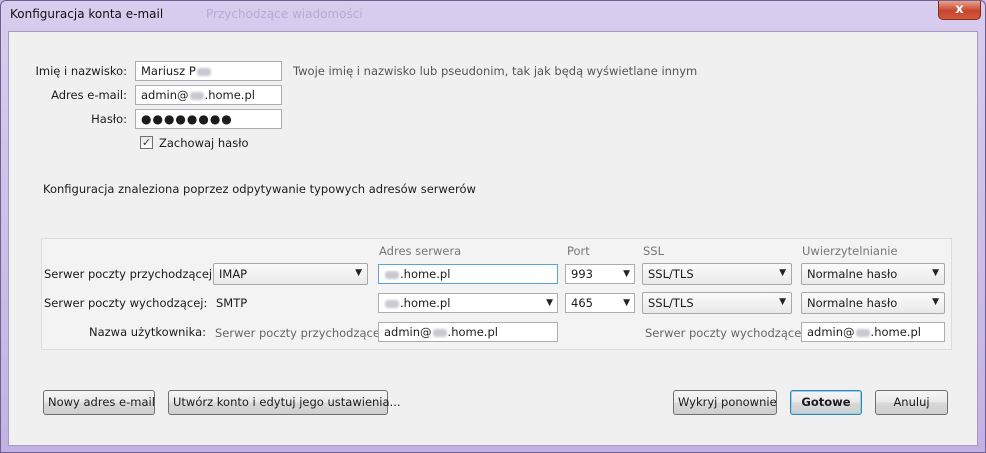  I want to click on outgoing-username-prefix: admin@, so click(831, 332).